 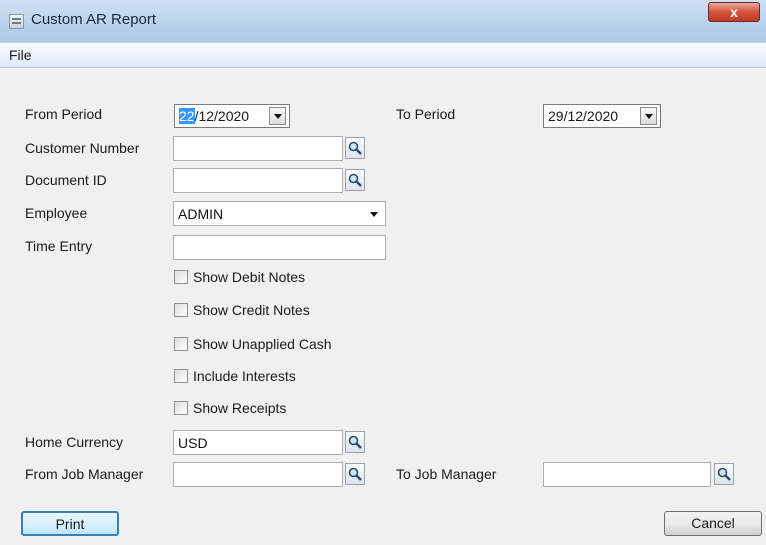 What do you see at coordinates (240, 408) in the screenshot?
I see `checkbox-label: Show Receipts` at bounding box center [240, 408].